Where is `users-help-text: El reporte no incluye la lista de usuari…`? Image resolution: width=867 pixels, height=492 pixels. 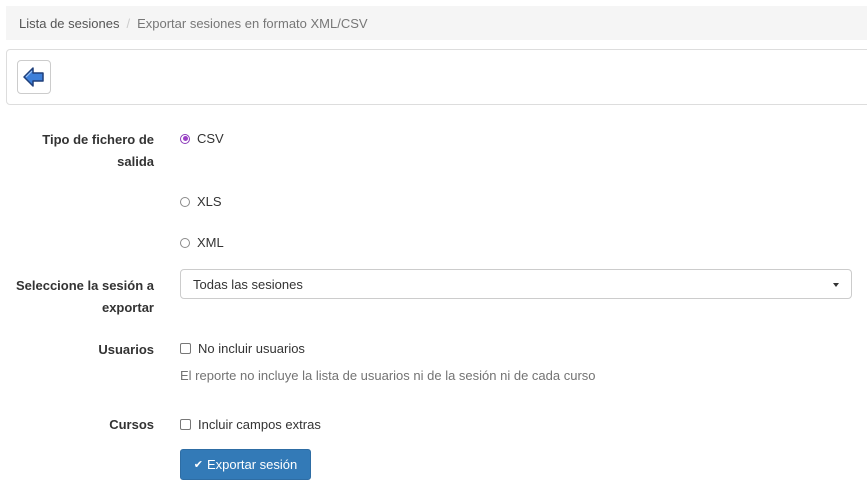 users-help-text: El reporte no incluye la lista de usuari… is located at coordinates (388, 375).